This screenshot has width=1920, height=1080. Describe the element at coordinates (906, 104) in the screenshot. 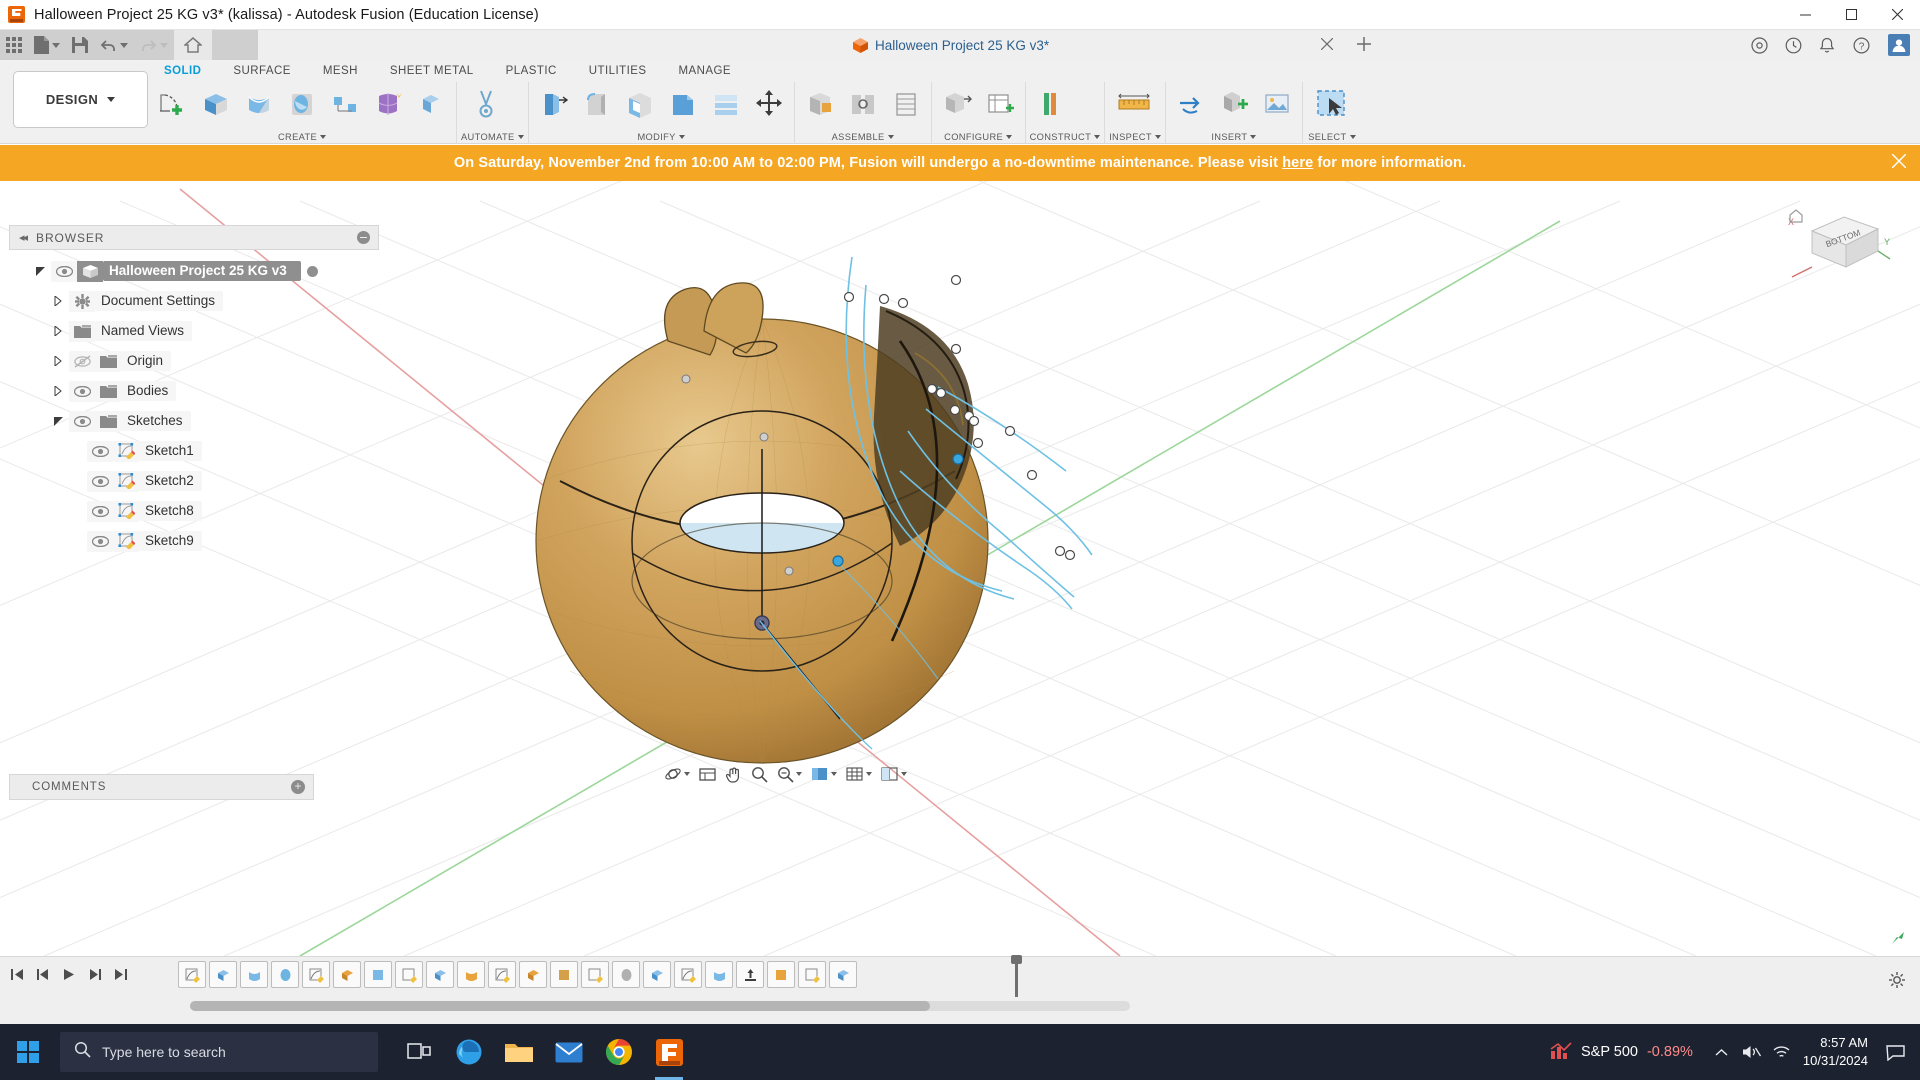

I see `joint-origin-icon` at that location.